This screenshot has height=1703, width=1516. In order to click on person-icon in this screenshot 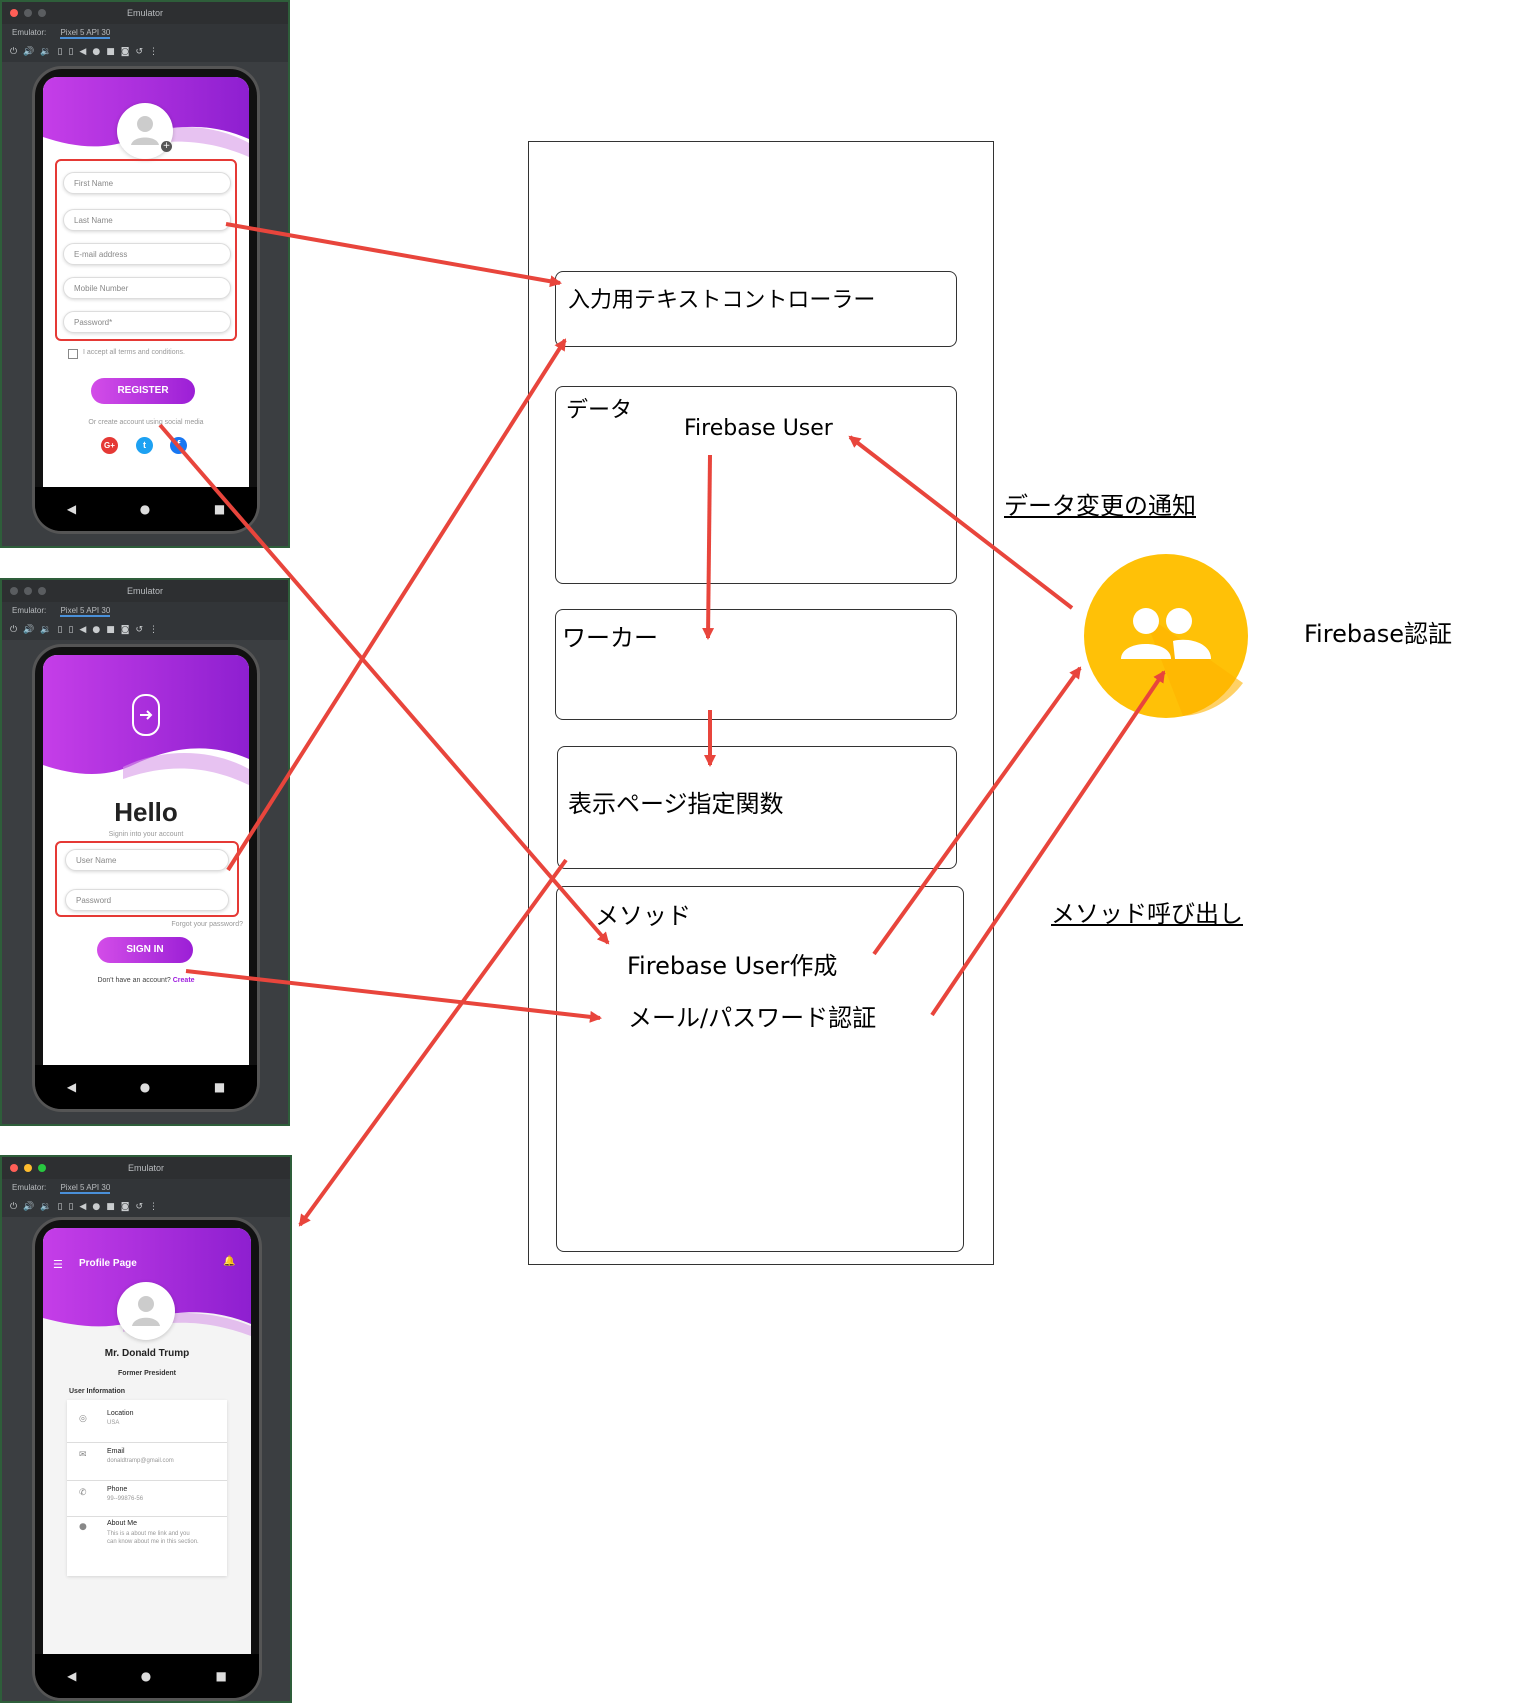, I will do `click(146, 1311)`.